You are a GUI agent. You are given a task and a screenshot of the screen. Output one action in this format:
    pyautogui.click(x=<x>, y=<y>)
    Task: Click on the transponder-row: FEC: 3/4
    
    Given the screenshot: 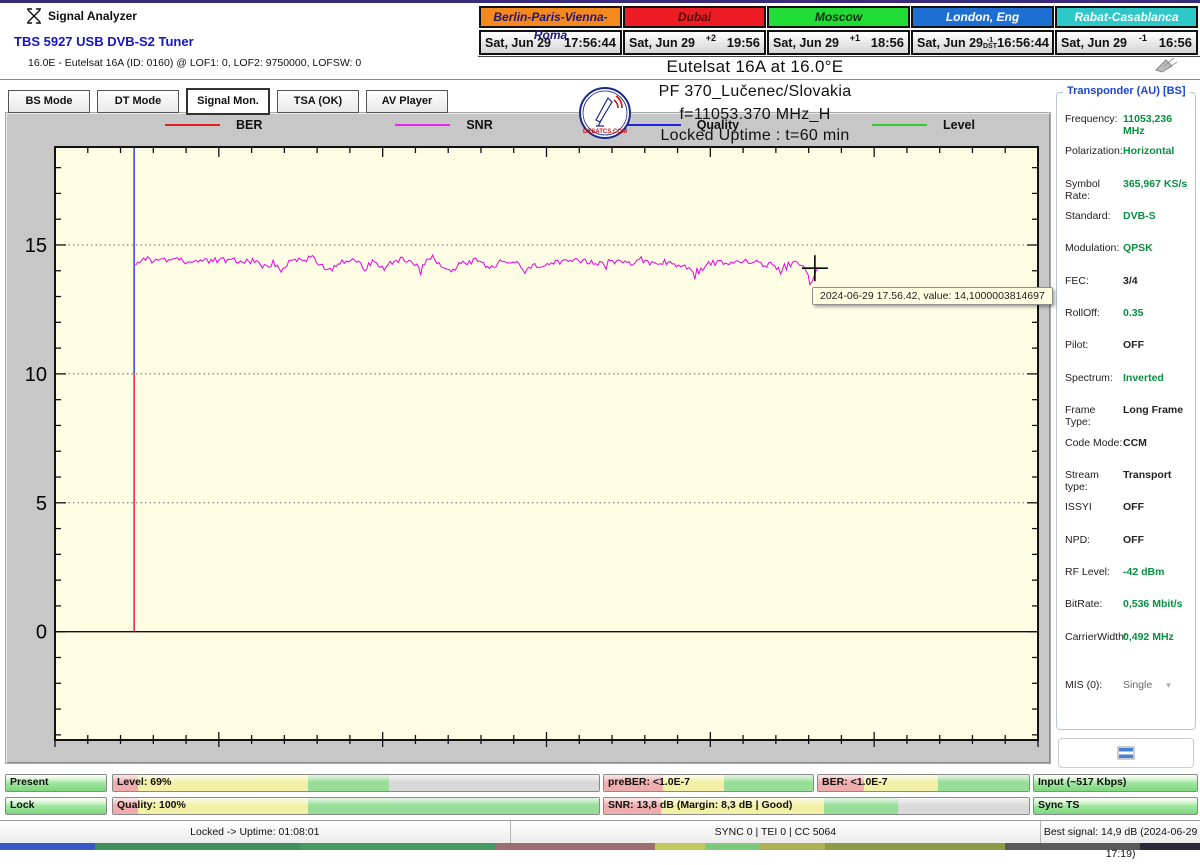 What is the action you would take?
    pyautogui.click(x=1127, y=281)
    